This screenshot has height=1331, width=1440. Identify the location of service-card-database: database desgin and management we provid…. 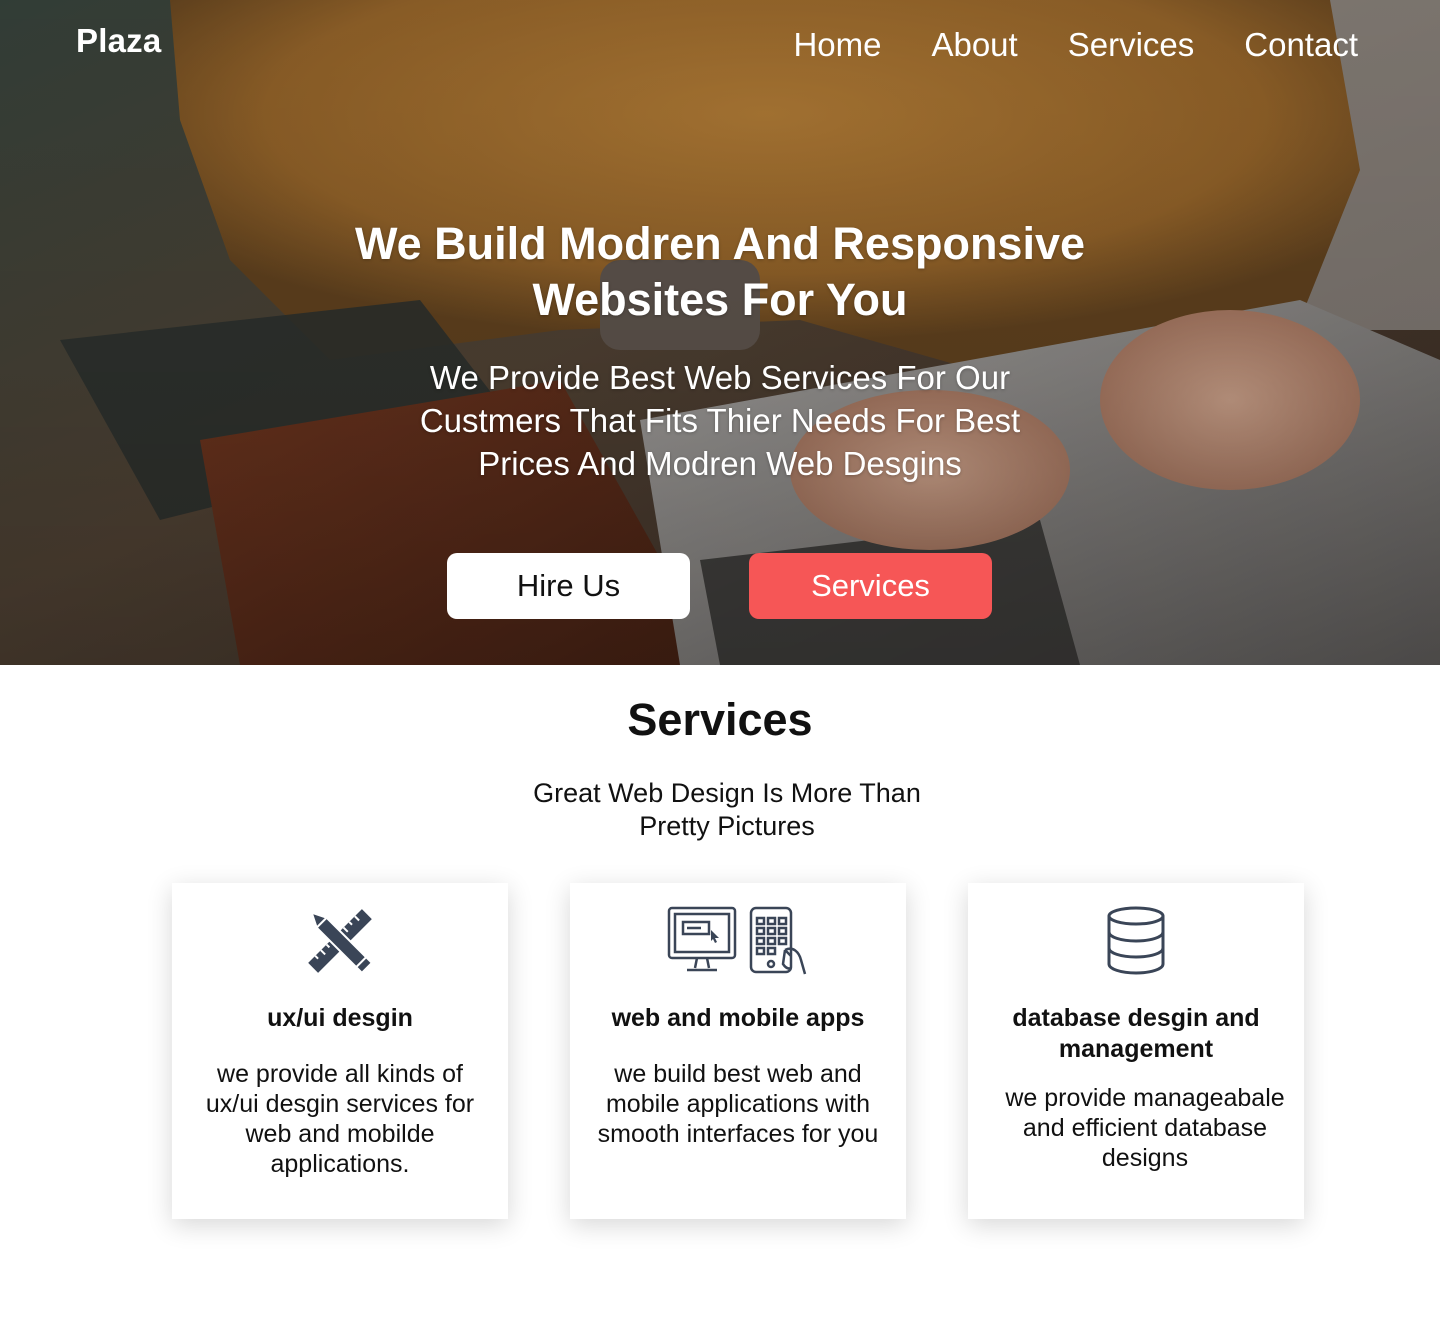
(1136, 1051).